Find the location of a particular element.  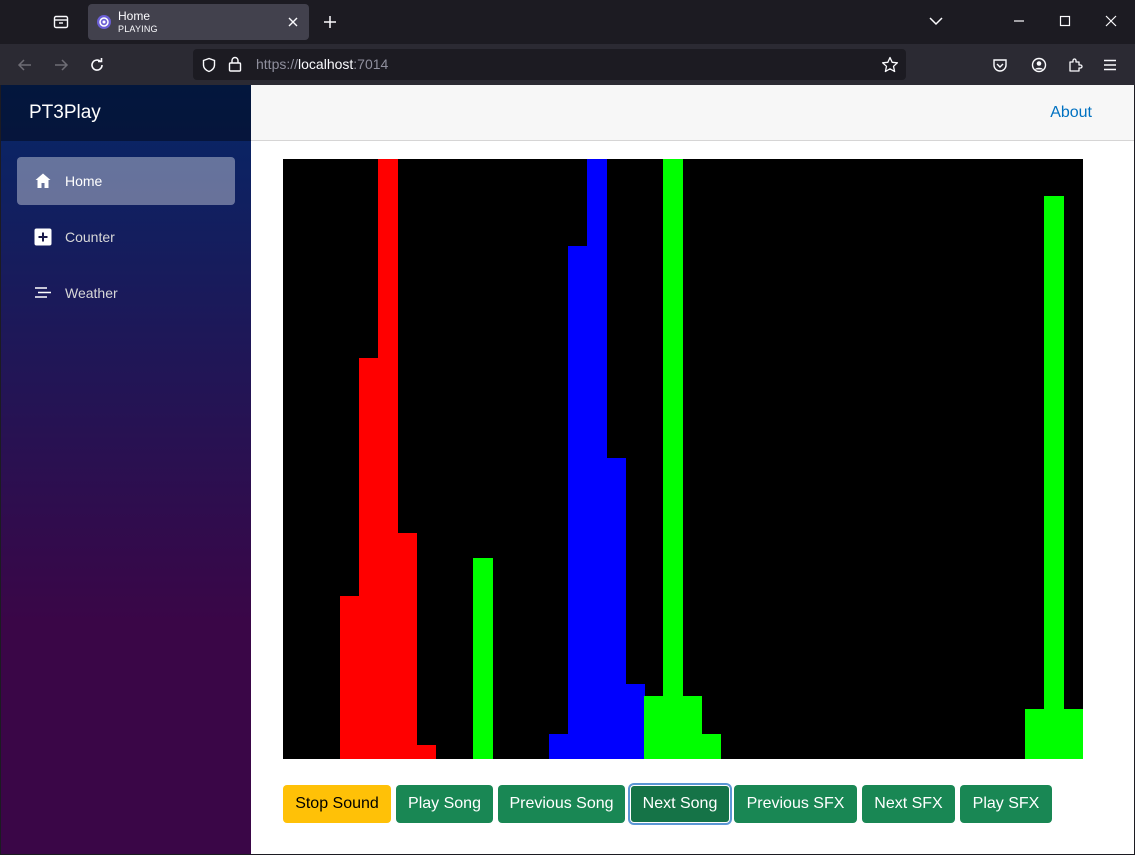

browser-nav-bar: https://localhost:7014 is located at coordinates (567, 64).